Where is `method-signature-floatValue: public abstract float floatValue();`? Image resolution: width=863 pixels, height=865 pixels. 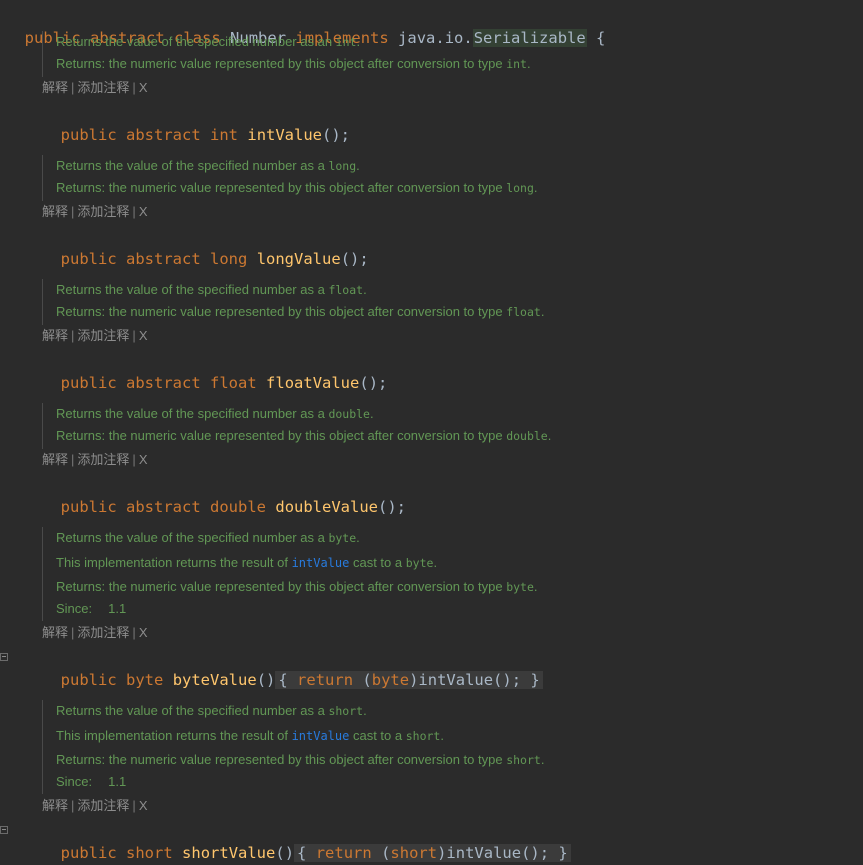
method-signature-floatValue: public abstract float floatValue(); is located at coordinates (215, 369).